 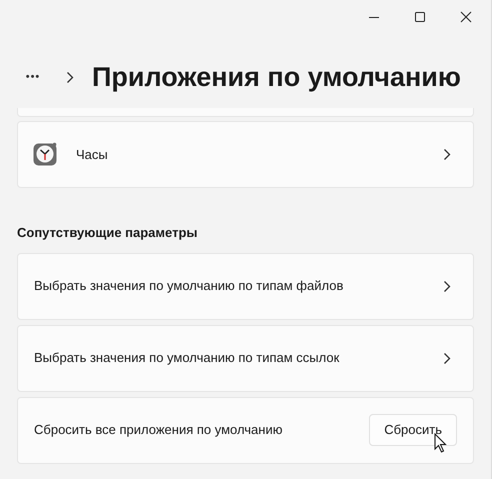 What do you see at coordinates (466, 17) in the screenshot?
I see `close-icon` at bounding box center [466, 17].